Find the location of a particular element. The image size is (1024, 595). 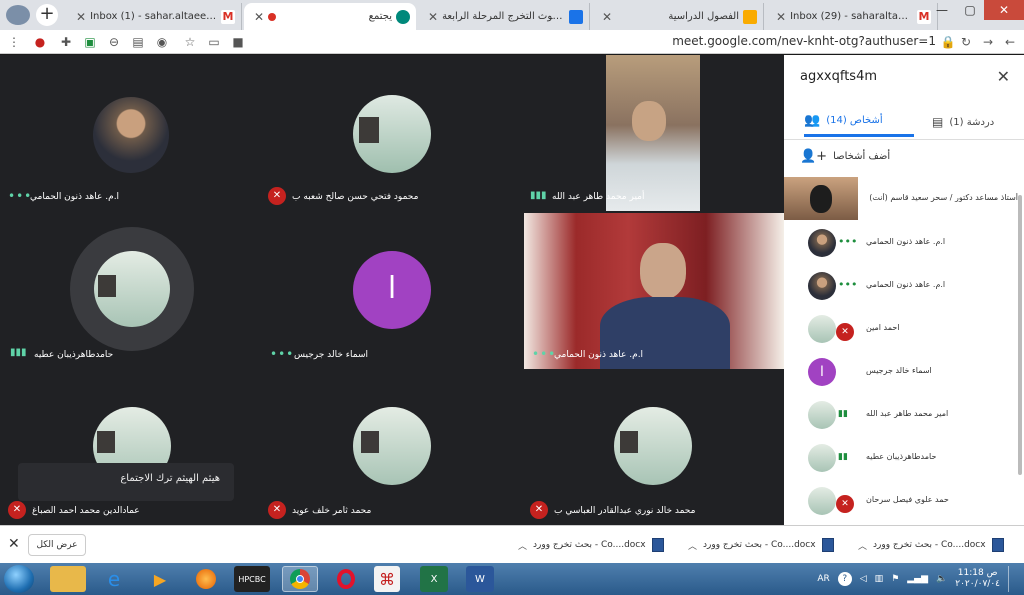

address-bar: meet.google.com/nev-knht-otg?authuser=1 is located at coordinates (804, 41).